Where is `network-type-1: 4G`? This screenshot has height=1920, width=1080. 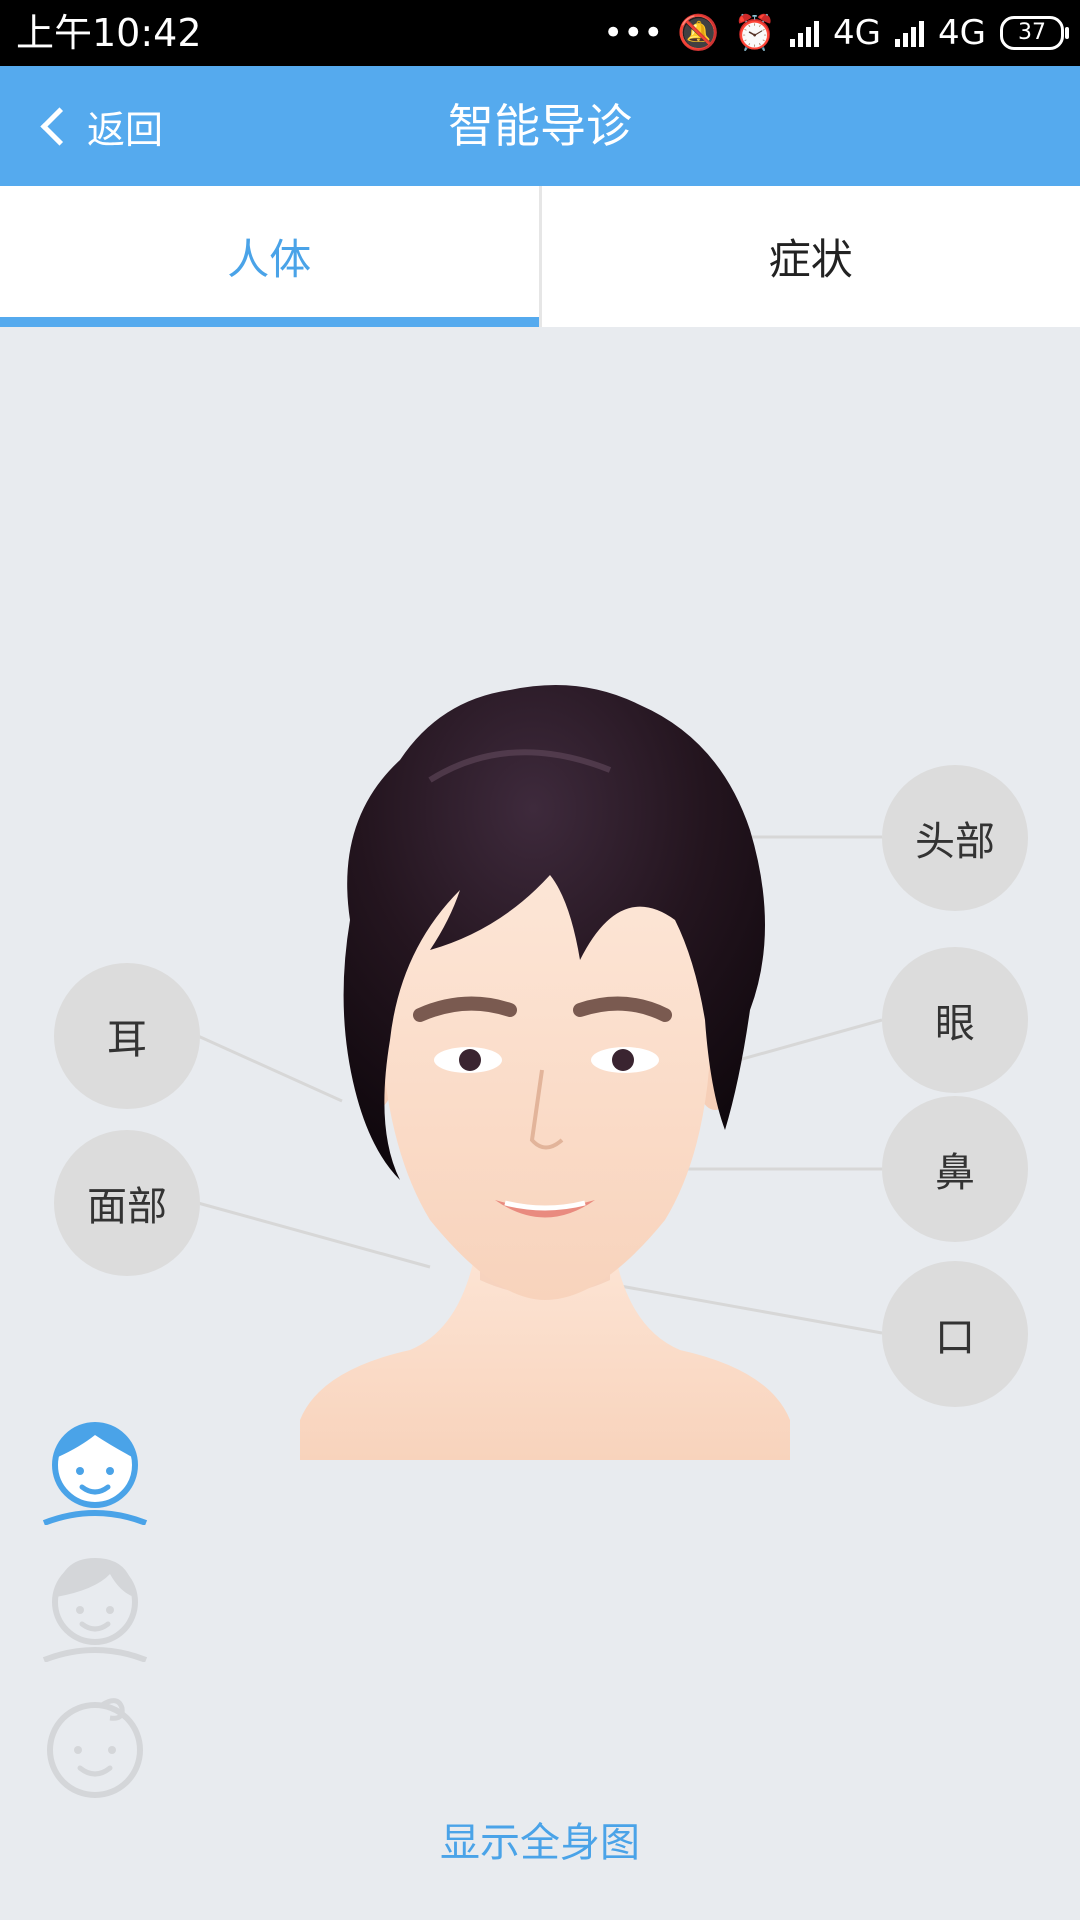
network-type-1: 4G is located at coordinates (857, 33).